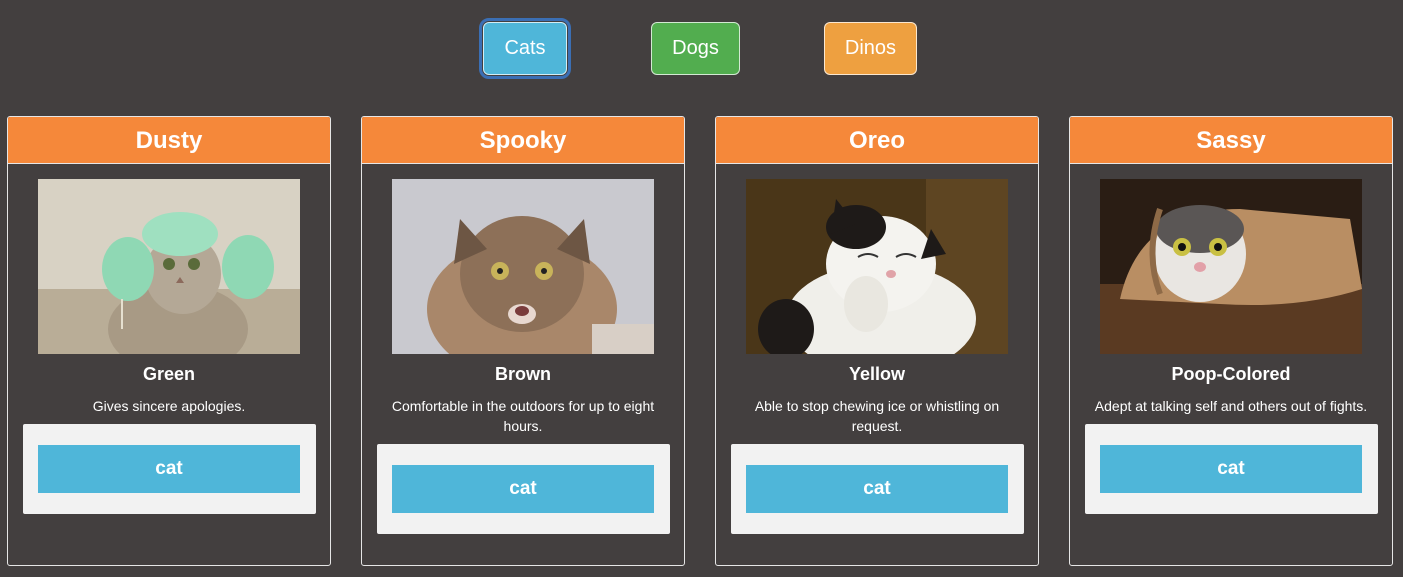 This screenshot has width=1403, height=577. I want to click on pet-name: Sassy, so click(1231, 140).